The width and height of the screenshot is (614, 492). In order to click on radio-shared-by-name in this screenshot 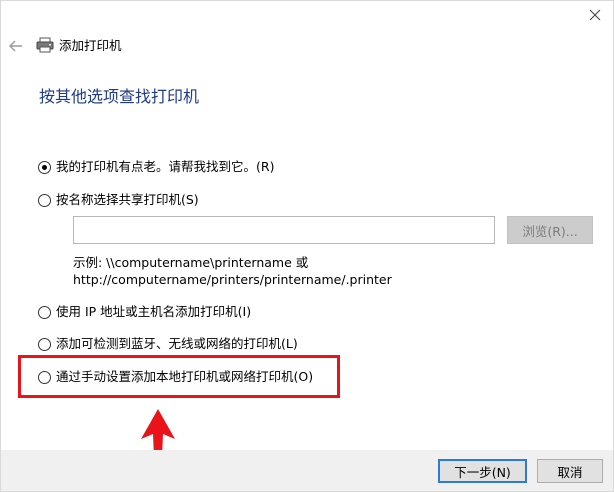, I will do `click(44, 200)`.